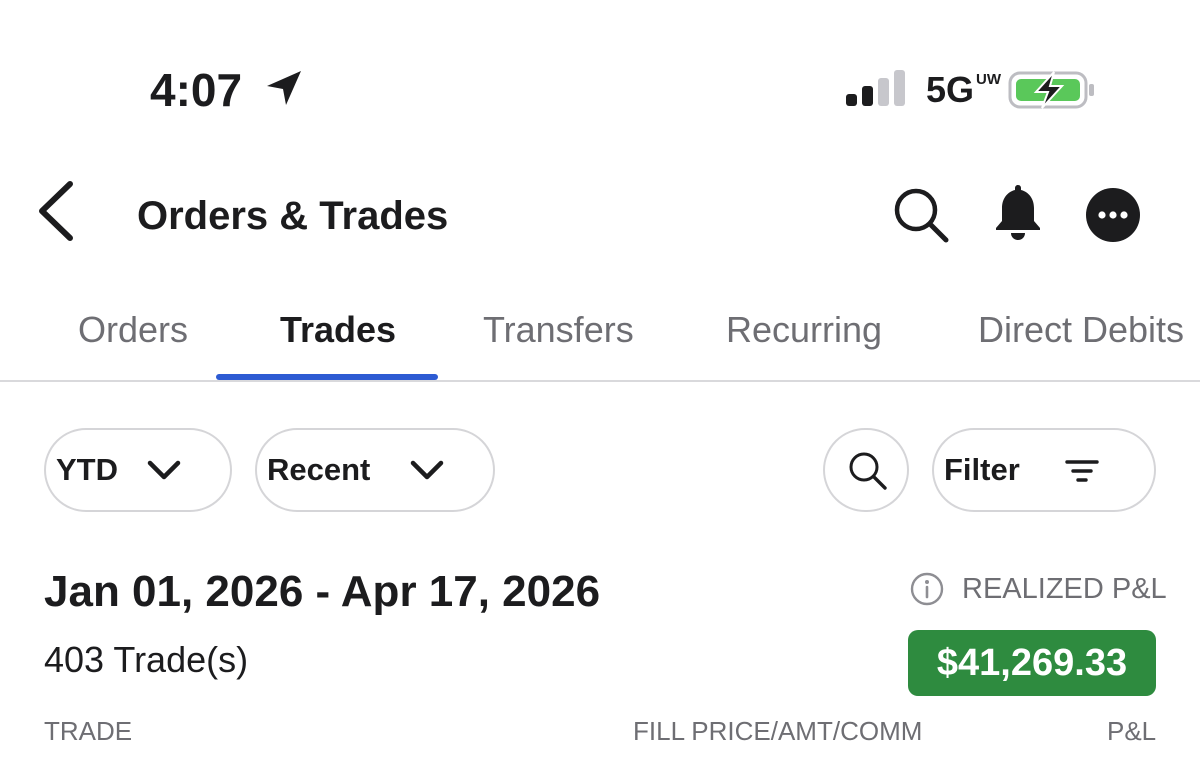  What do you see at coordinates (375, 470) in the screenshot?
I see `sort-dropdown: Recent` at bounding box center [375, 470].